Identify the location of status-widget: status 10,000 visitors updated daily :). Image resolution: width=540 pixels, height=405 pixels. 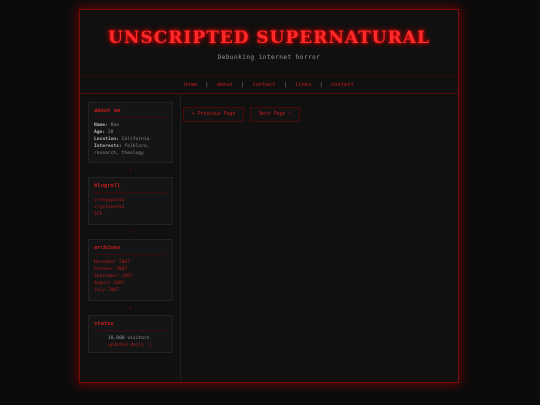
(130, 334).